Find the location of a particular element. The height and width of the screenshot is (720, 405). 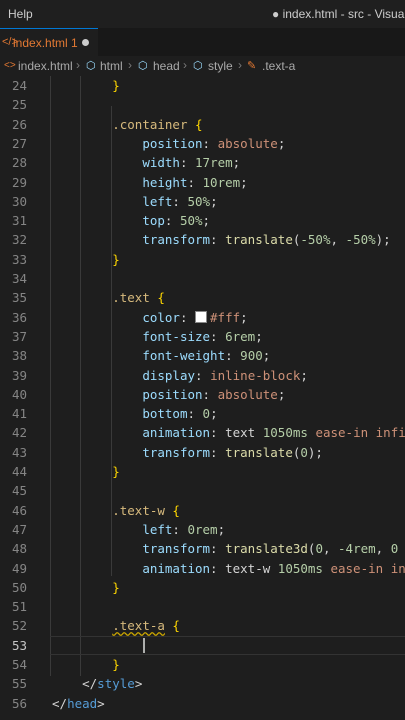

code-line: 42 animation: text 1050ms ease-in infi is located at coordinates (202, 432).